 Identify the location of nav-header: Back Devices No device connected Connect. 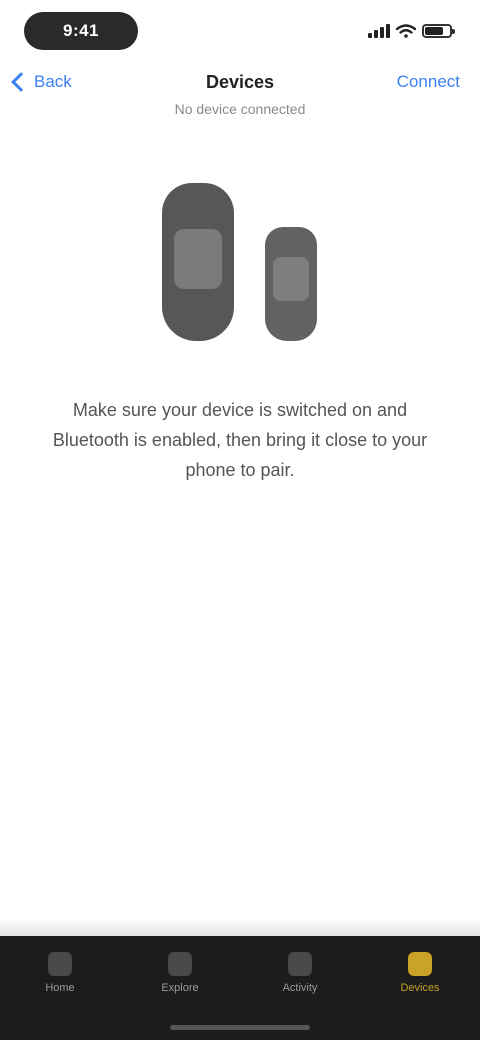
(240, 97).